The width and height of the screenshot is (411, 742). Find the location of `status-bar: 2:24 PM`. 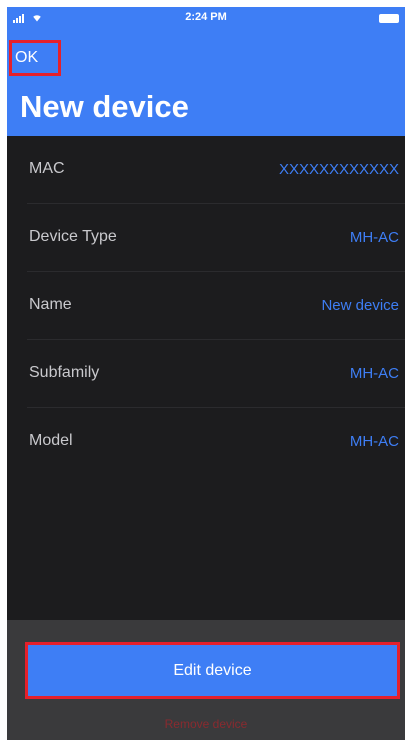

status-bar: 2:24 PM is located at coordinates (206, 19).